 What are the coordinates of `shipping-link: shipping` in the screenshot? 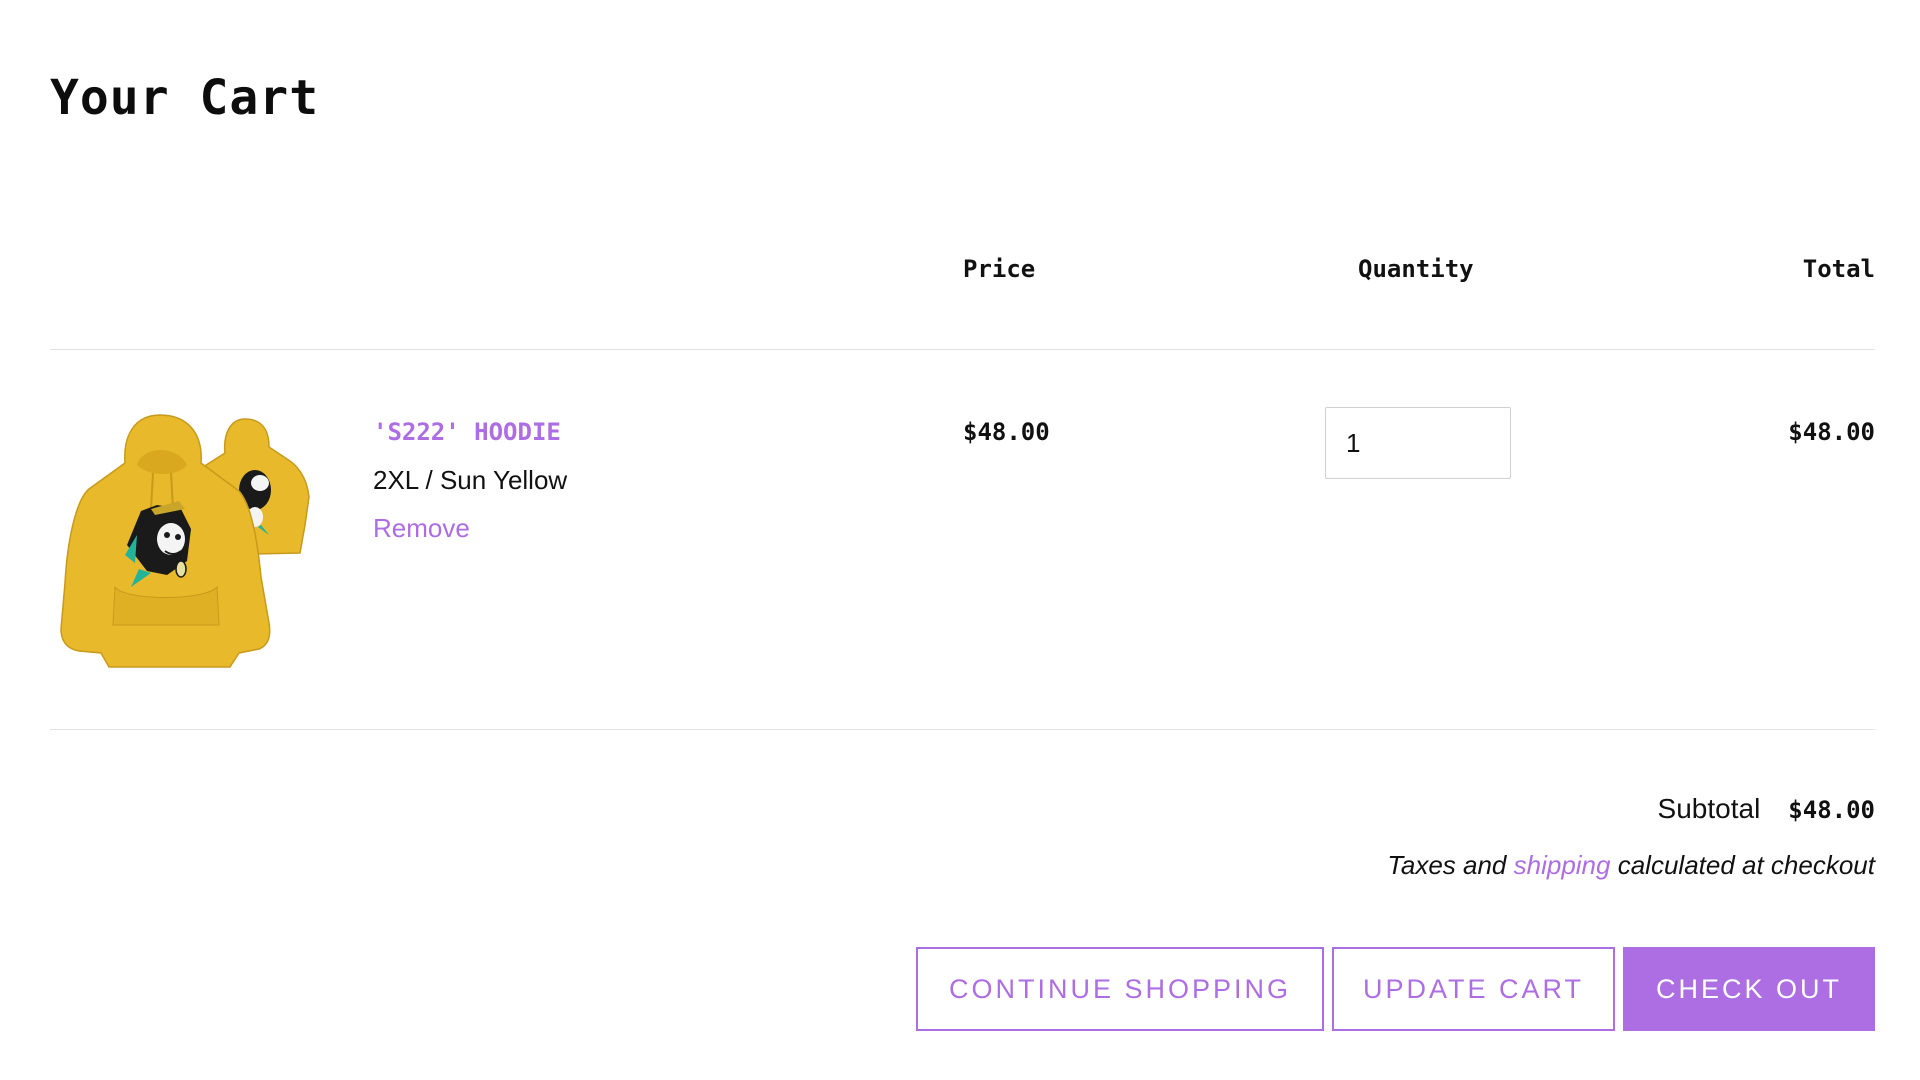 It's located at (1562, 865).